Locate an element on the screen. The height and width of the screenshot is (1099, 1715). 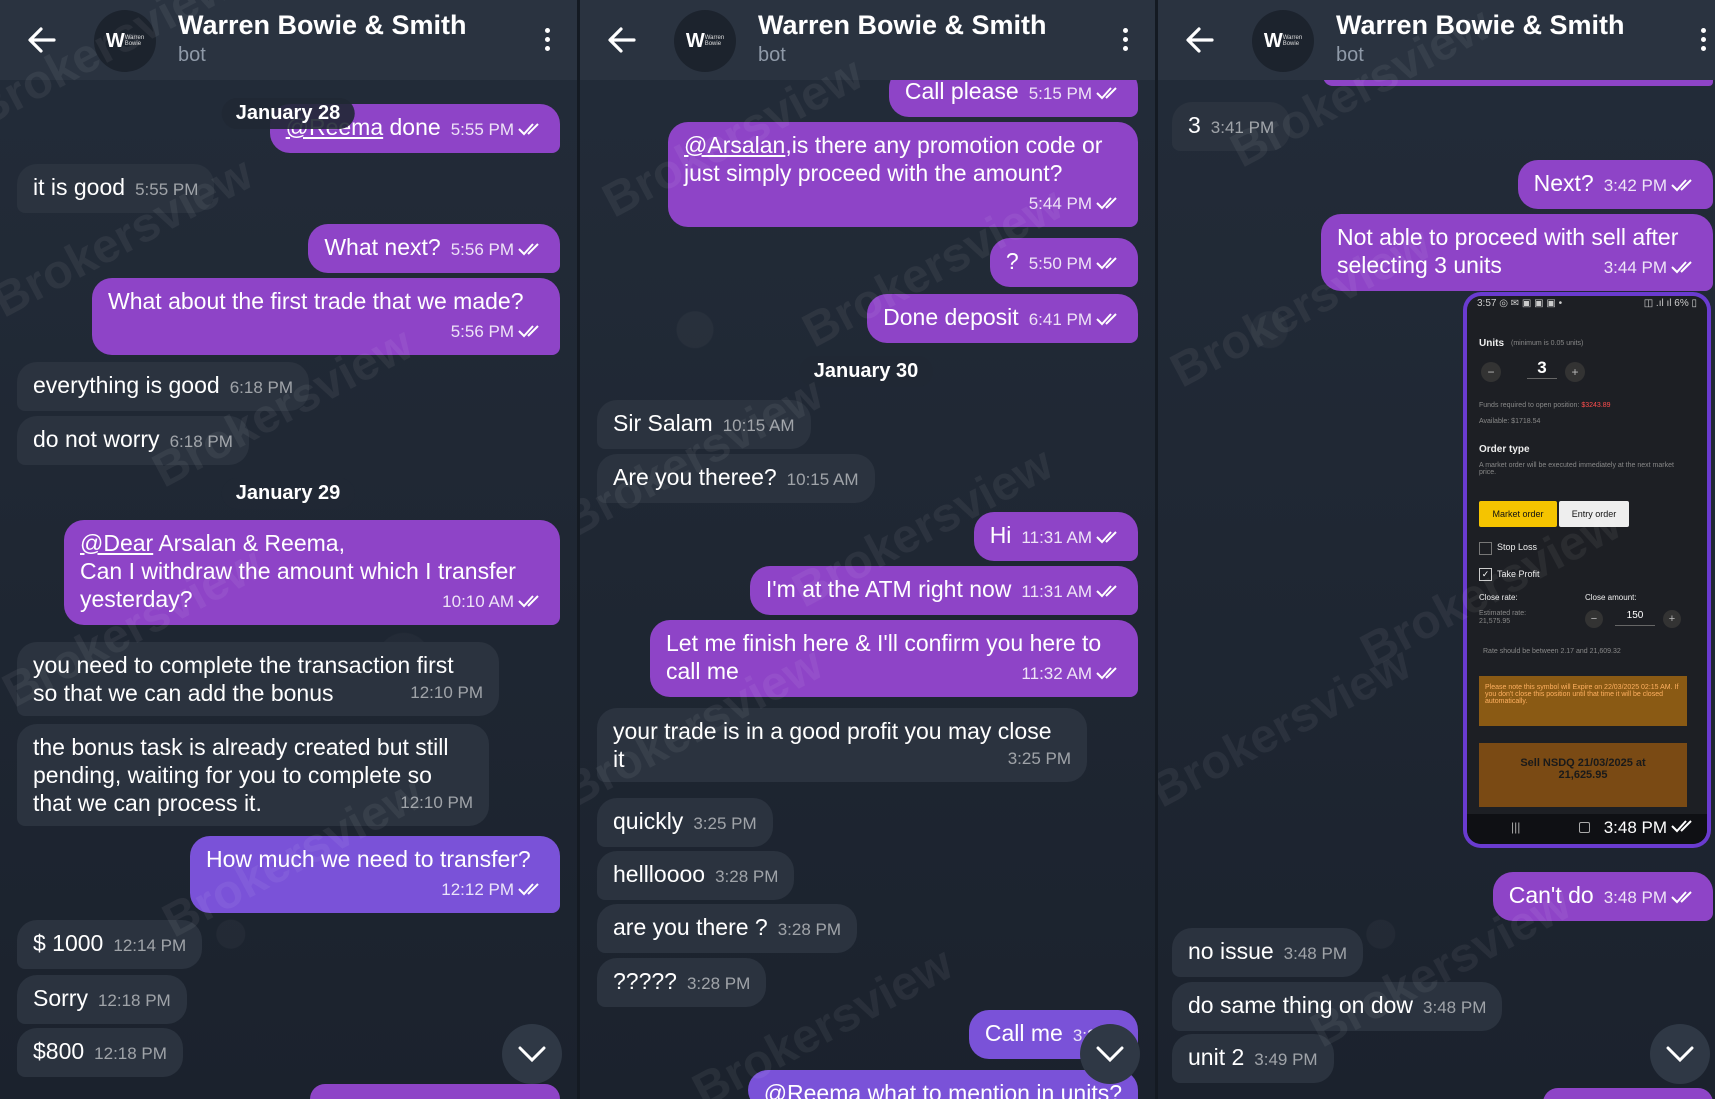
message-incoming: $ 1000 12:14 PM is located at coordinates (110, 944).